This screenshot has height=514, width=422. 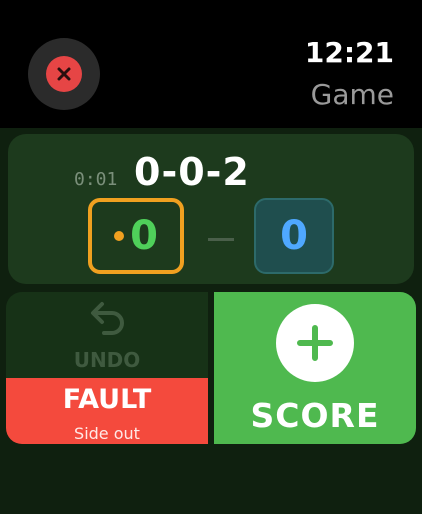 I want to click on clock-time: 12:21, so click(x=349, y=52).